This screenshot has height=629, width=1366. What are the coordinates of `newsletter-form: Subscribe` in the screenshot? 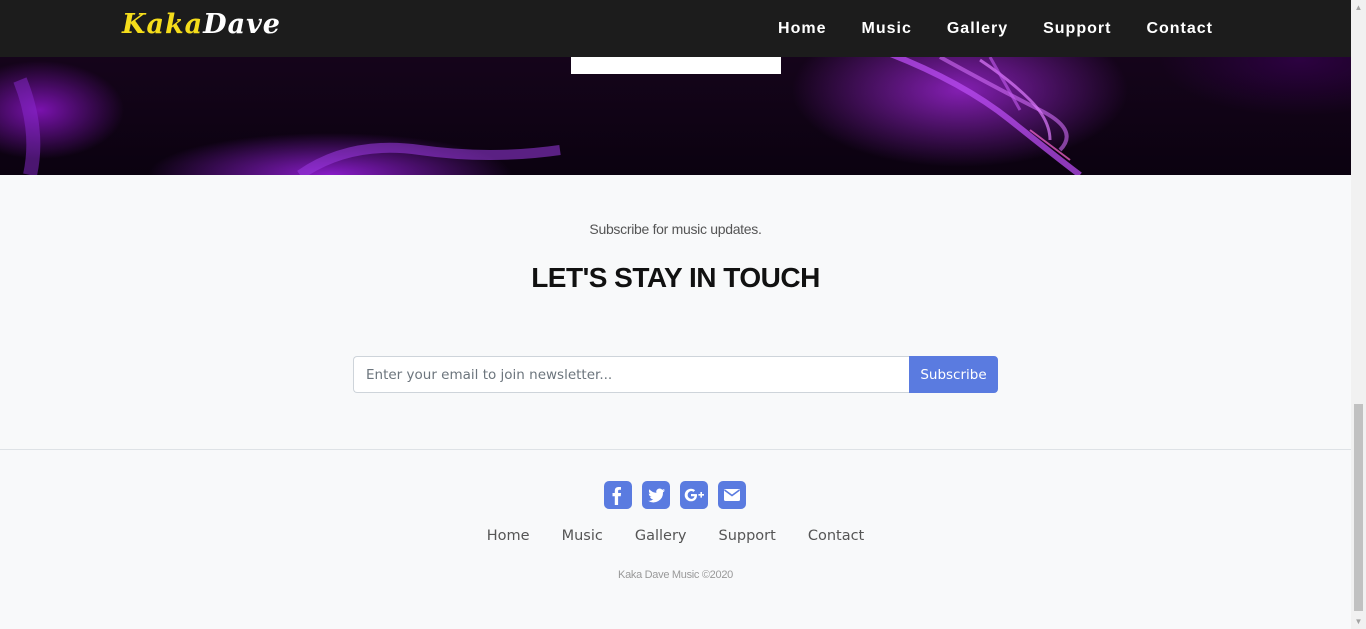 It's located at (675, 374).